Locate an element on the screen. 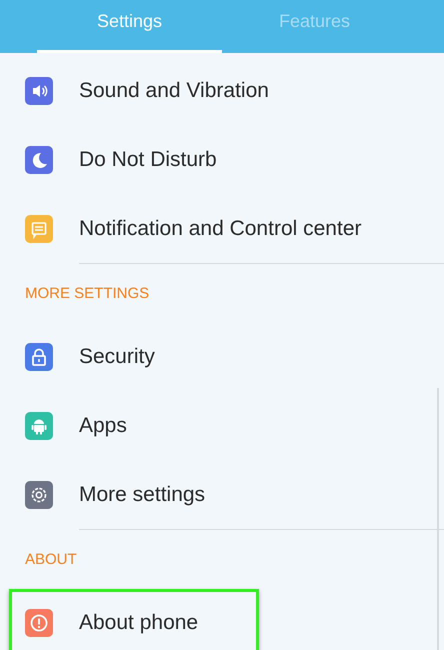  item-label: Sound and Vibration is located at coordinates (174, 90).